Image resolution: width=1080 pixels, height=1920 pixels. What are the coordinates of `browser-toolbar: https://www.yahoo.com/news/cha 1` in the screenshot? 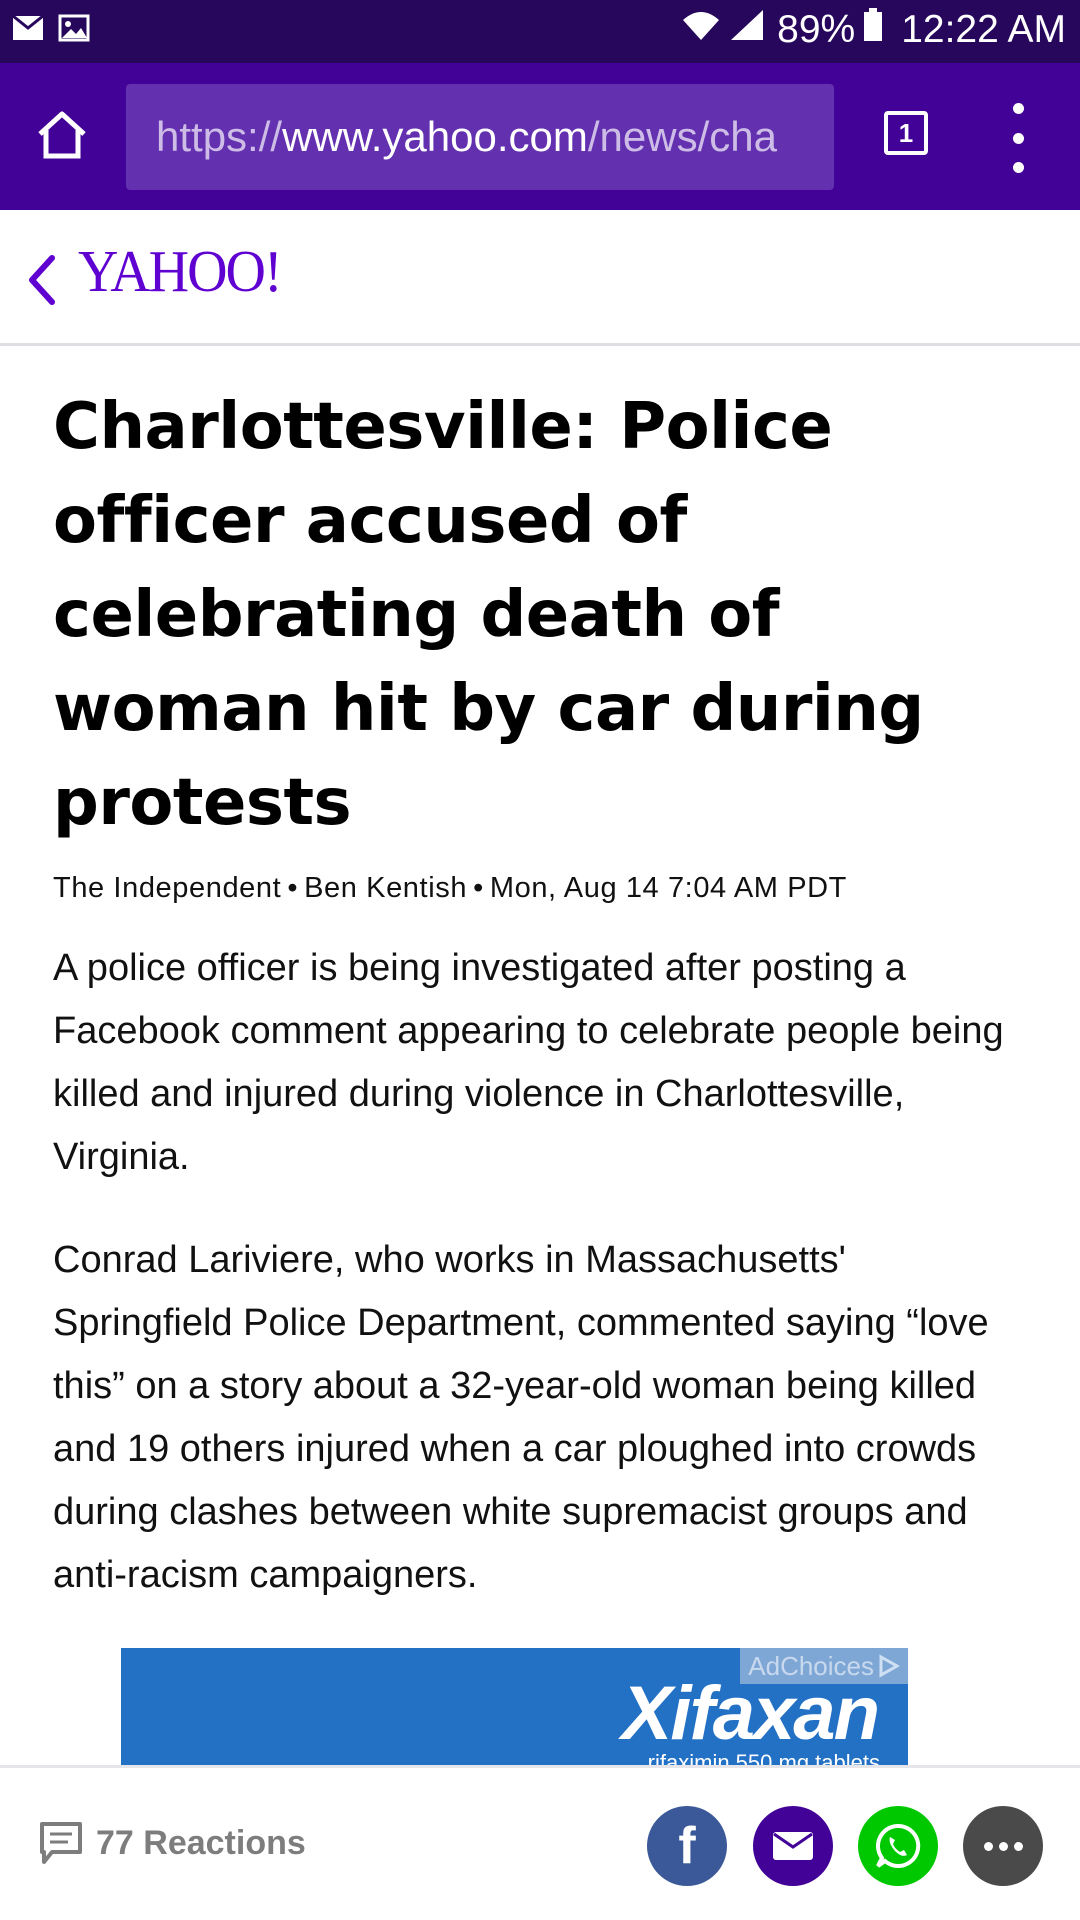 It's located at (540, 136).